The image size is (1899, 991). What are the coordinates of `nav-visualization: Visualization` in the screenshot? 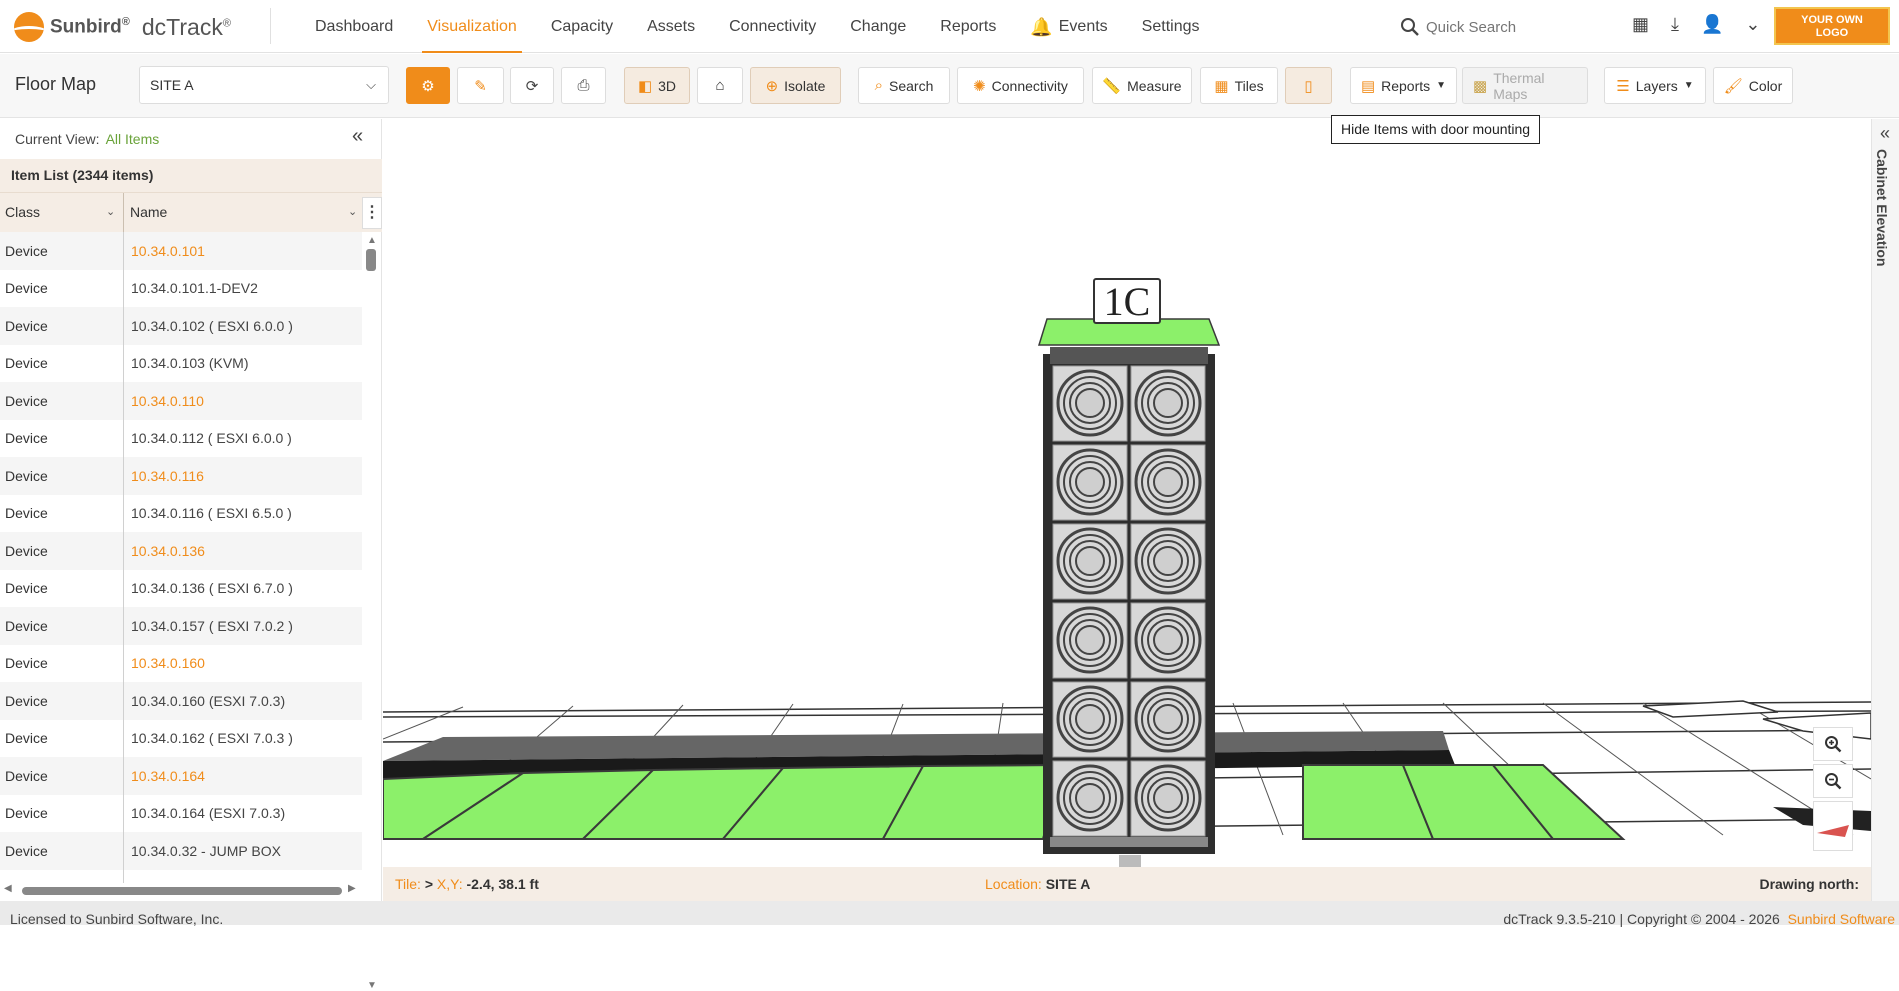 It's located at (472, 26).